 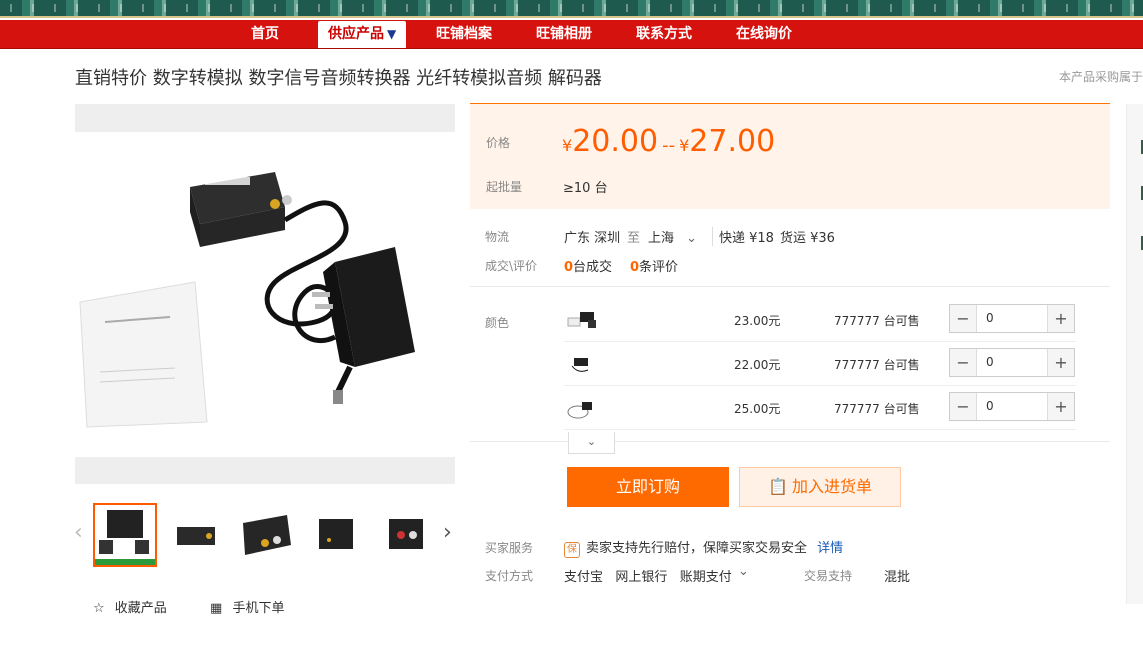 What do you see at coordinates (828, 576) in the screenshot?
I see `trade-support-label: 交易支持` at bounding box center [828, 576].